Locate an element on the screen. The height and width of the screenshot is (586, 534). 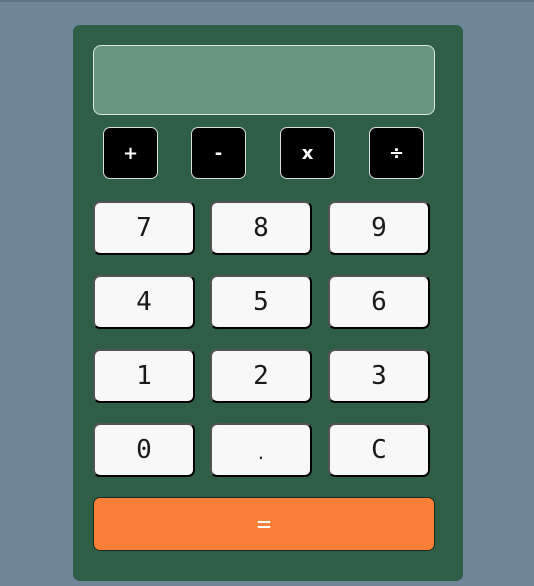
digit-zero-button: 0 is located at coordinates (144, 450).